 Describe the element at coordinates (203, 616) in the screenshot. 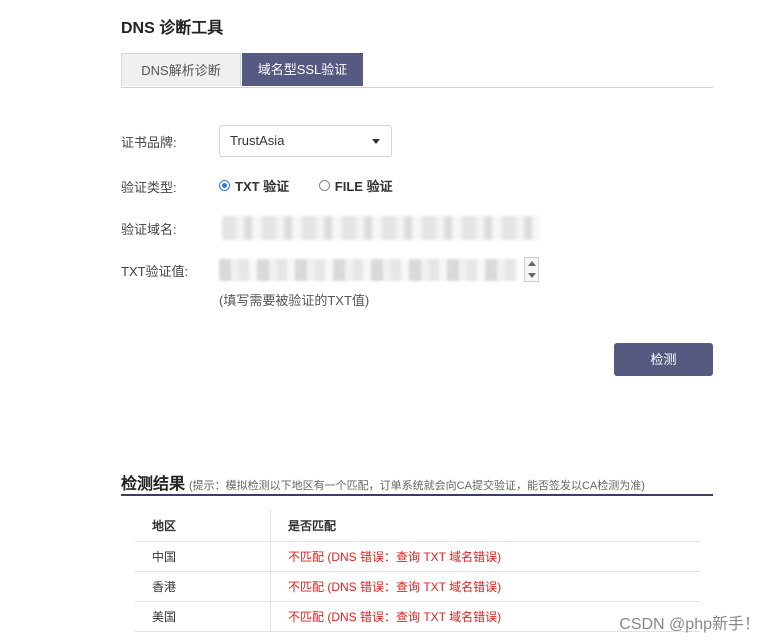

I see `region-cell: 美国` at that location.